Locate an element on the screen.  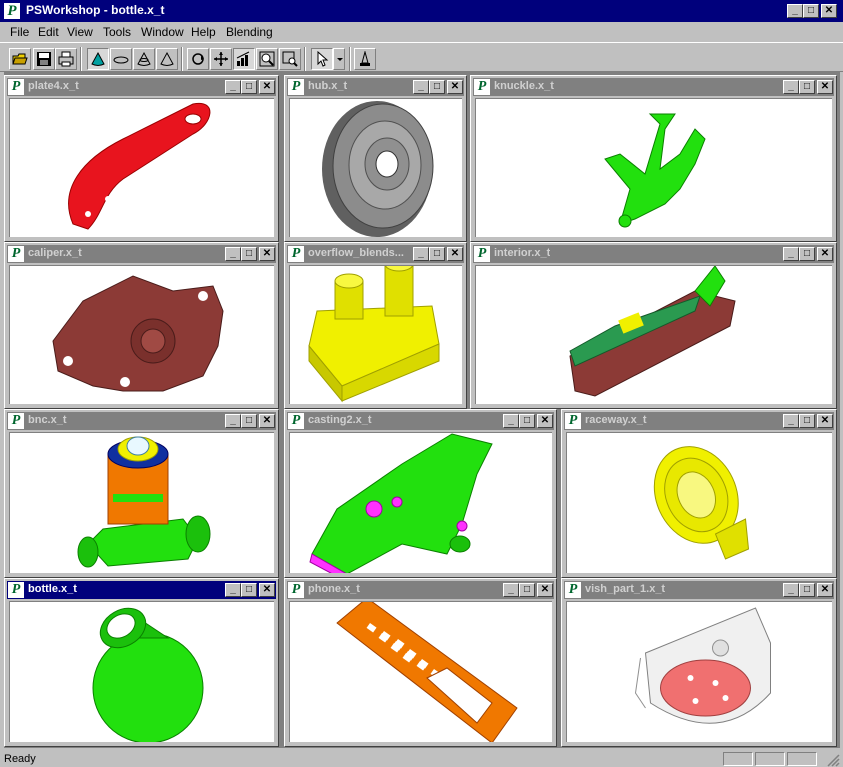
zoom-button is located at coordinates (267, 59).